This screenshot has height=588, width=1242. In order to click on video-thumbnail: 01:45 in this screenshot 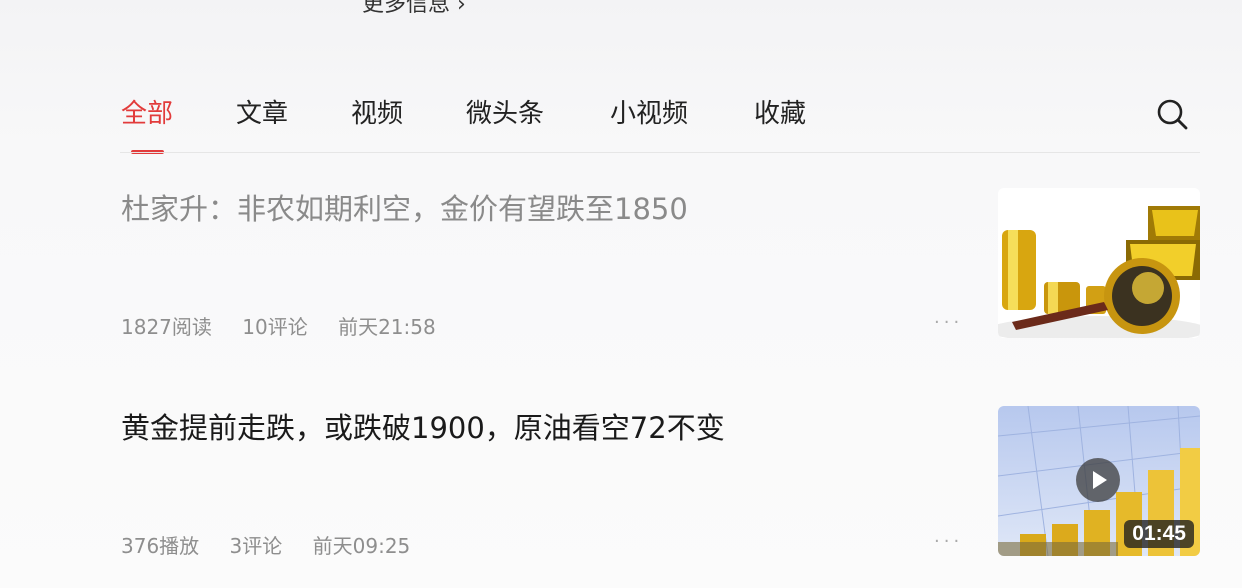, I will do `click(1099, 481)`.